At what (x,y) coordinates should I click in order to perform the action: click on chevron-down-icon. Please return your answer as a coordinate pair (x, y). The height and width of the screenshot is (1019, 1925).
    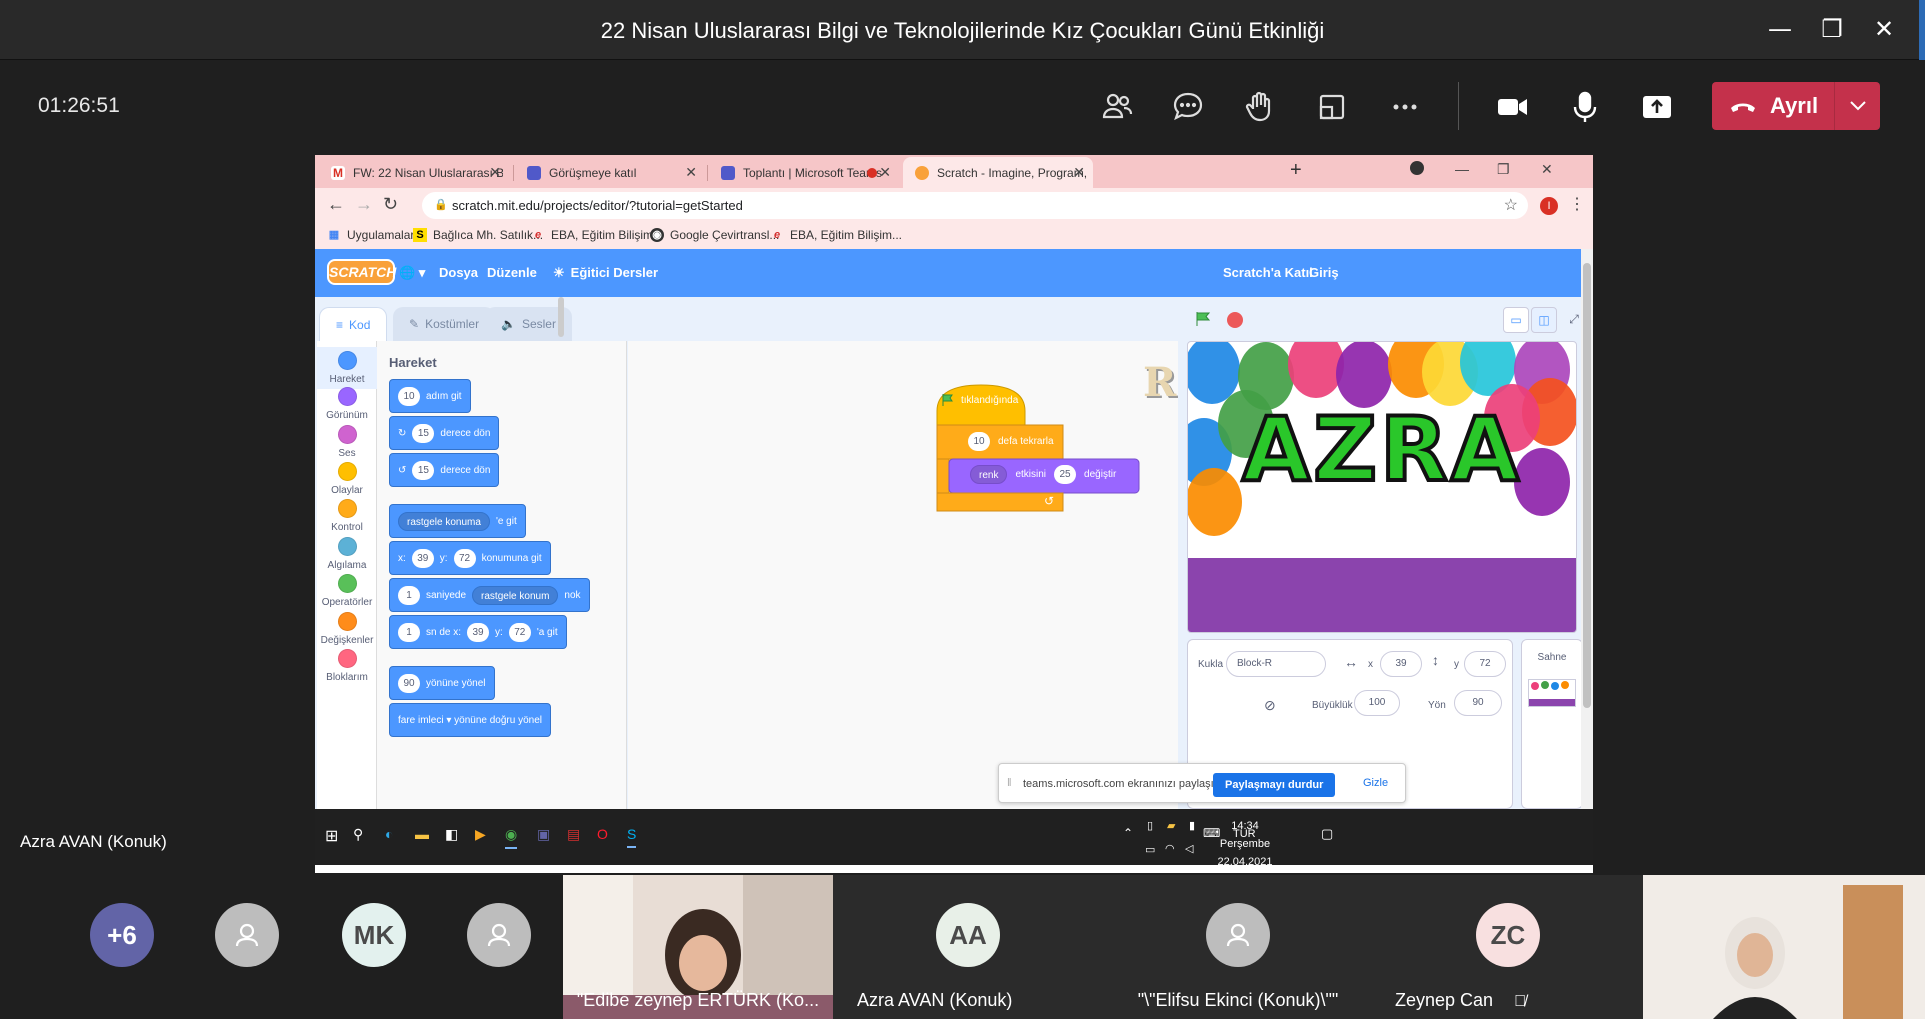
    Looking at the image, I should click on (1857, 106).